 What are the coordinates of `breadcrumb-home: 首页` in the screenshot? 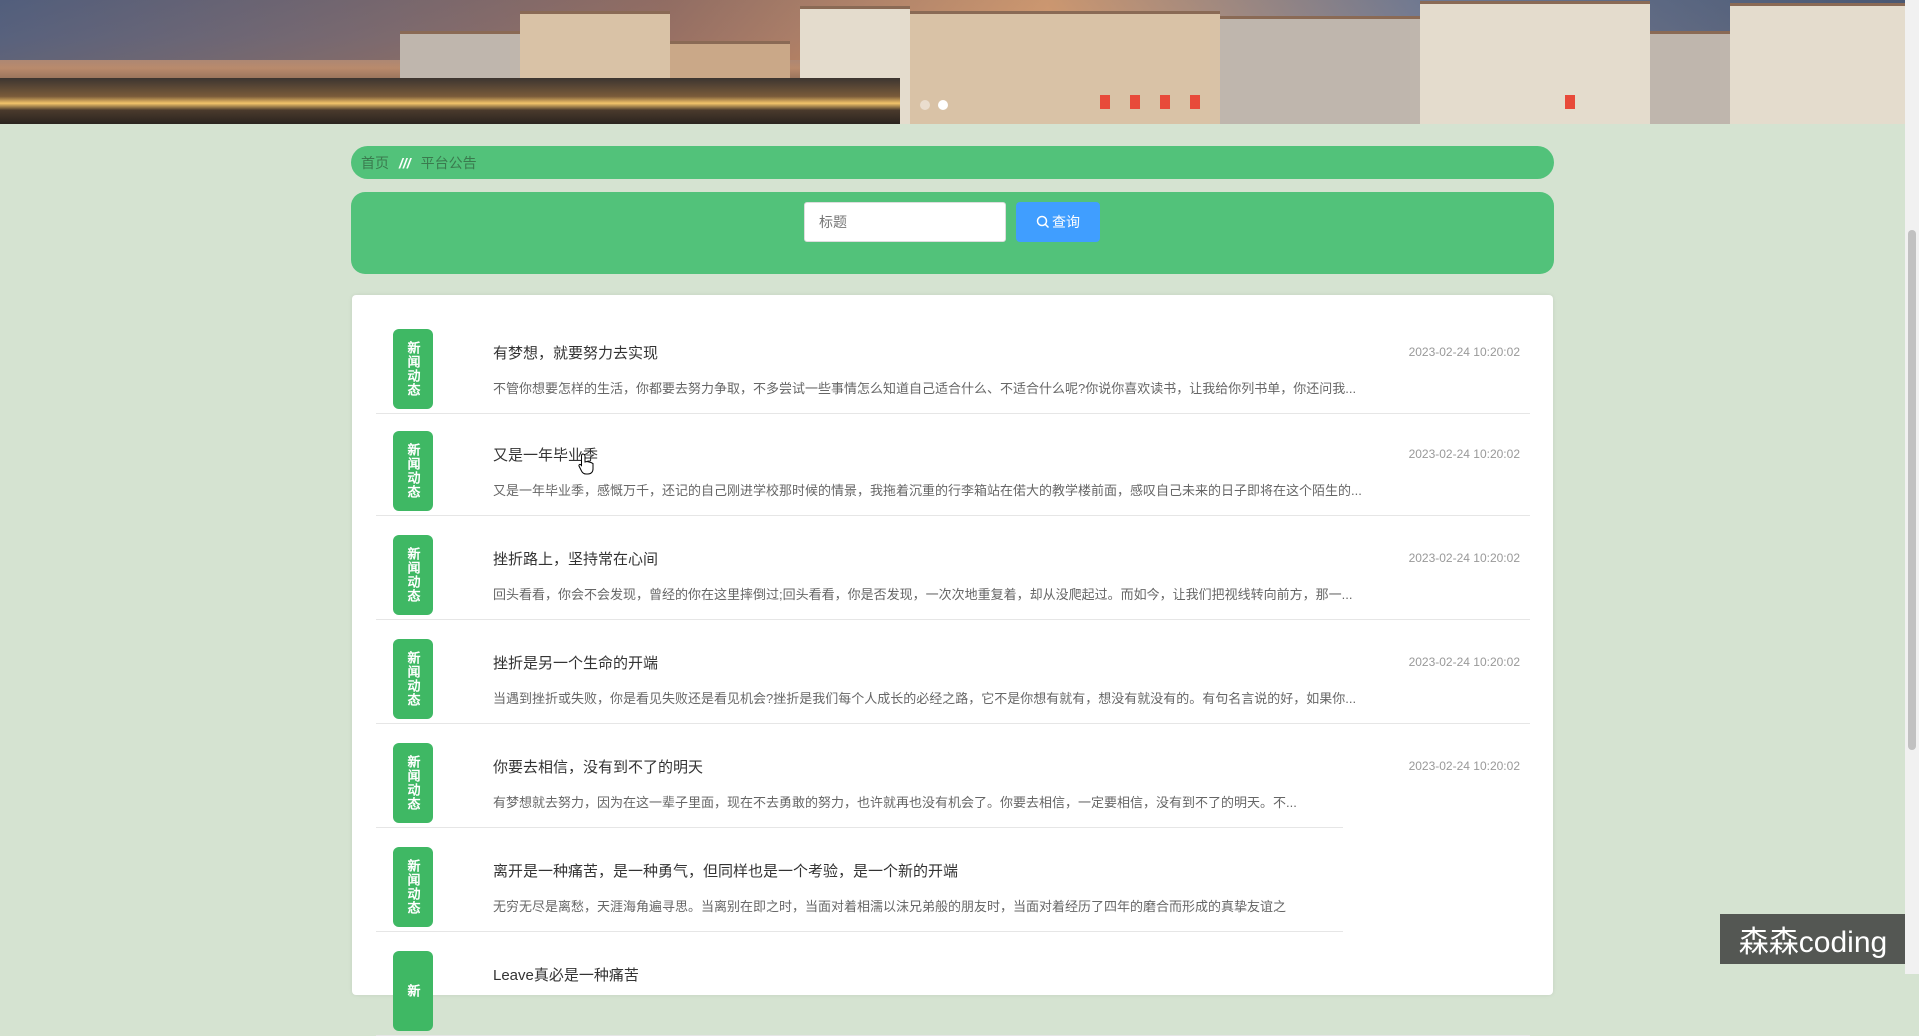 It's located at (375, 163).